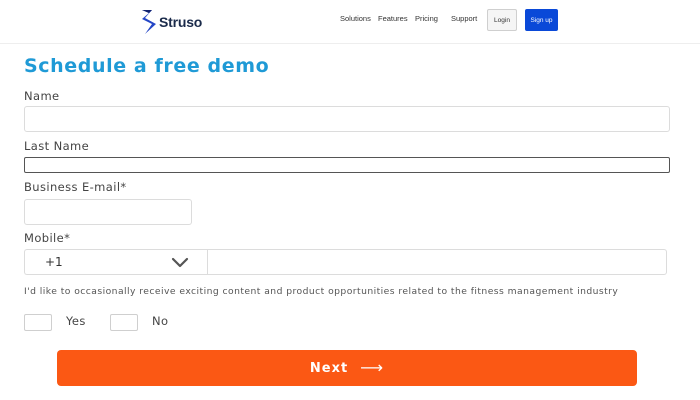  Describe the element at coordinates (355, 18) in the screenshot. I see `nav-solutions: Solutions` at that location.